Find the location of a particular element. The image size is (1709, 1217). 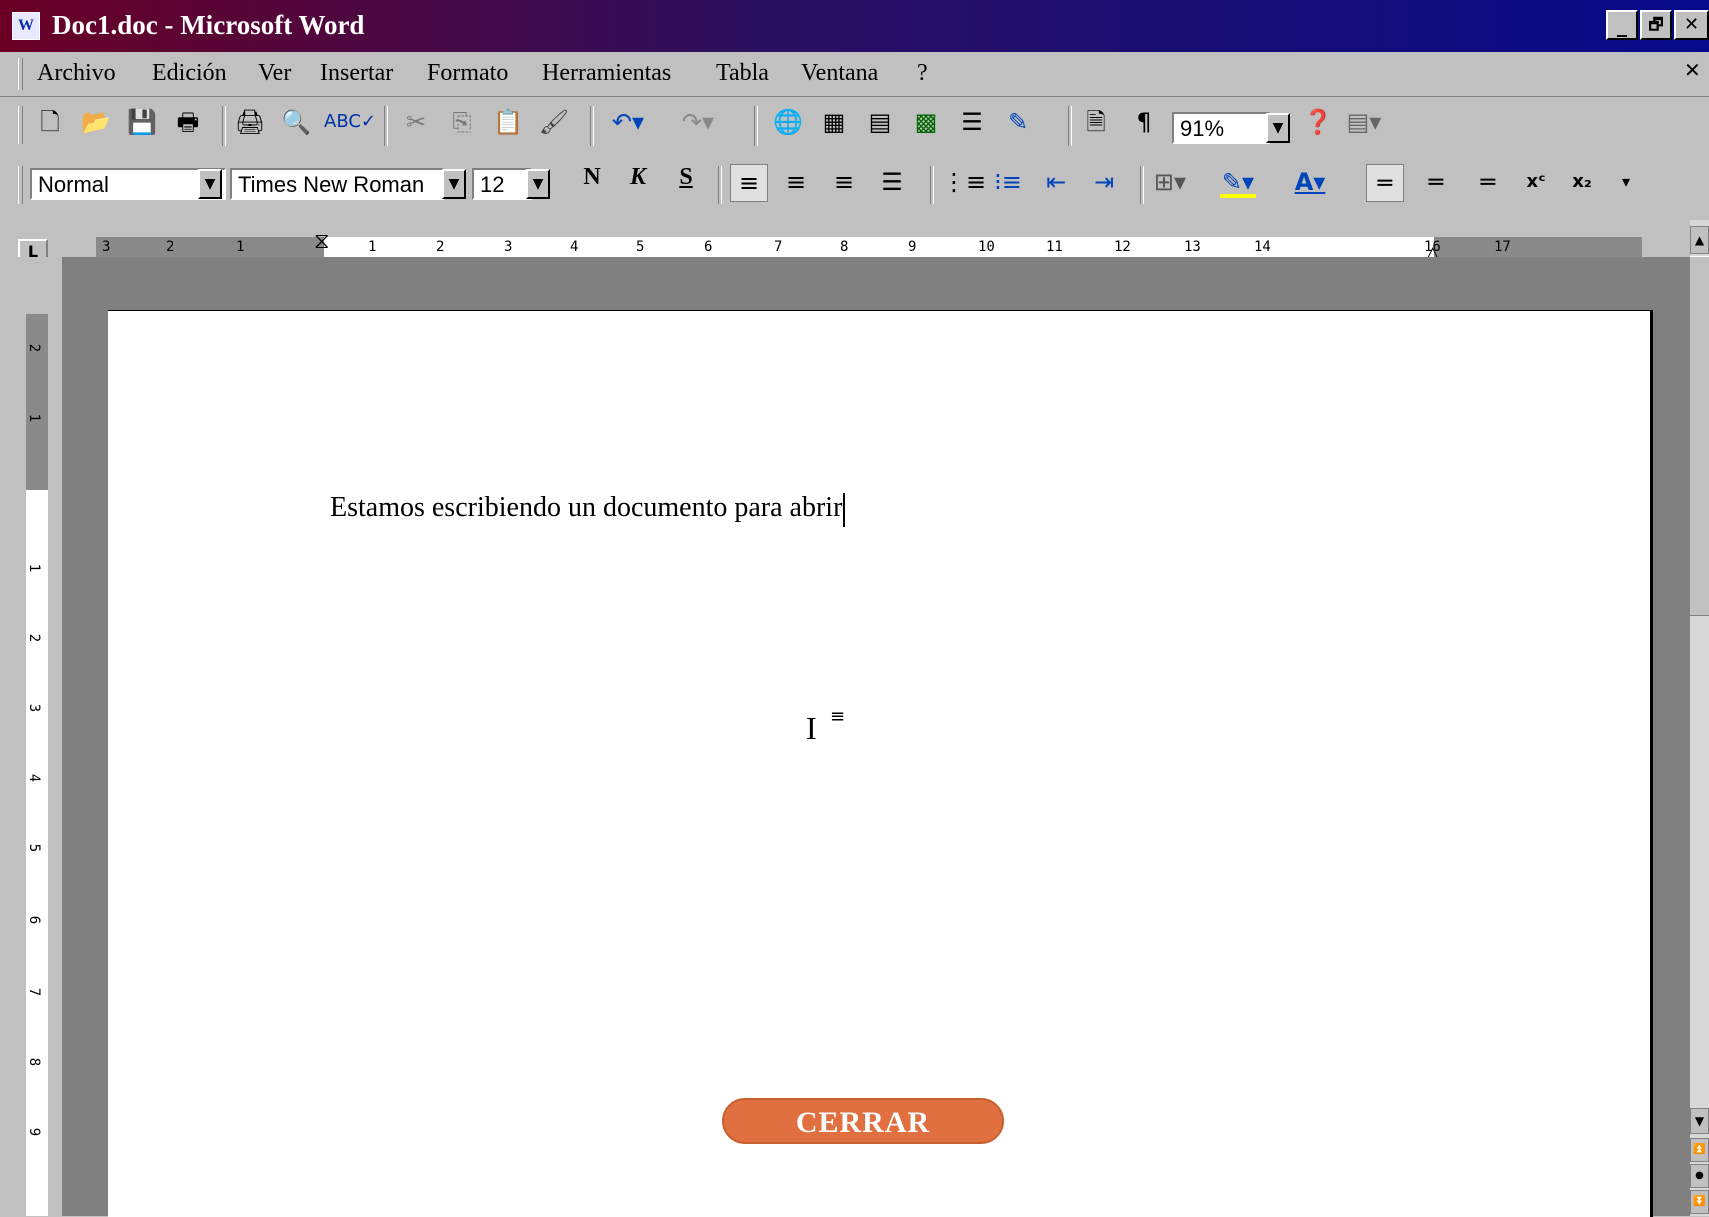

cerrar-button: CERRAR is located at coordinates (863, 1121).